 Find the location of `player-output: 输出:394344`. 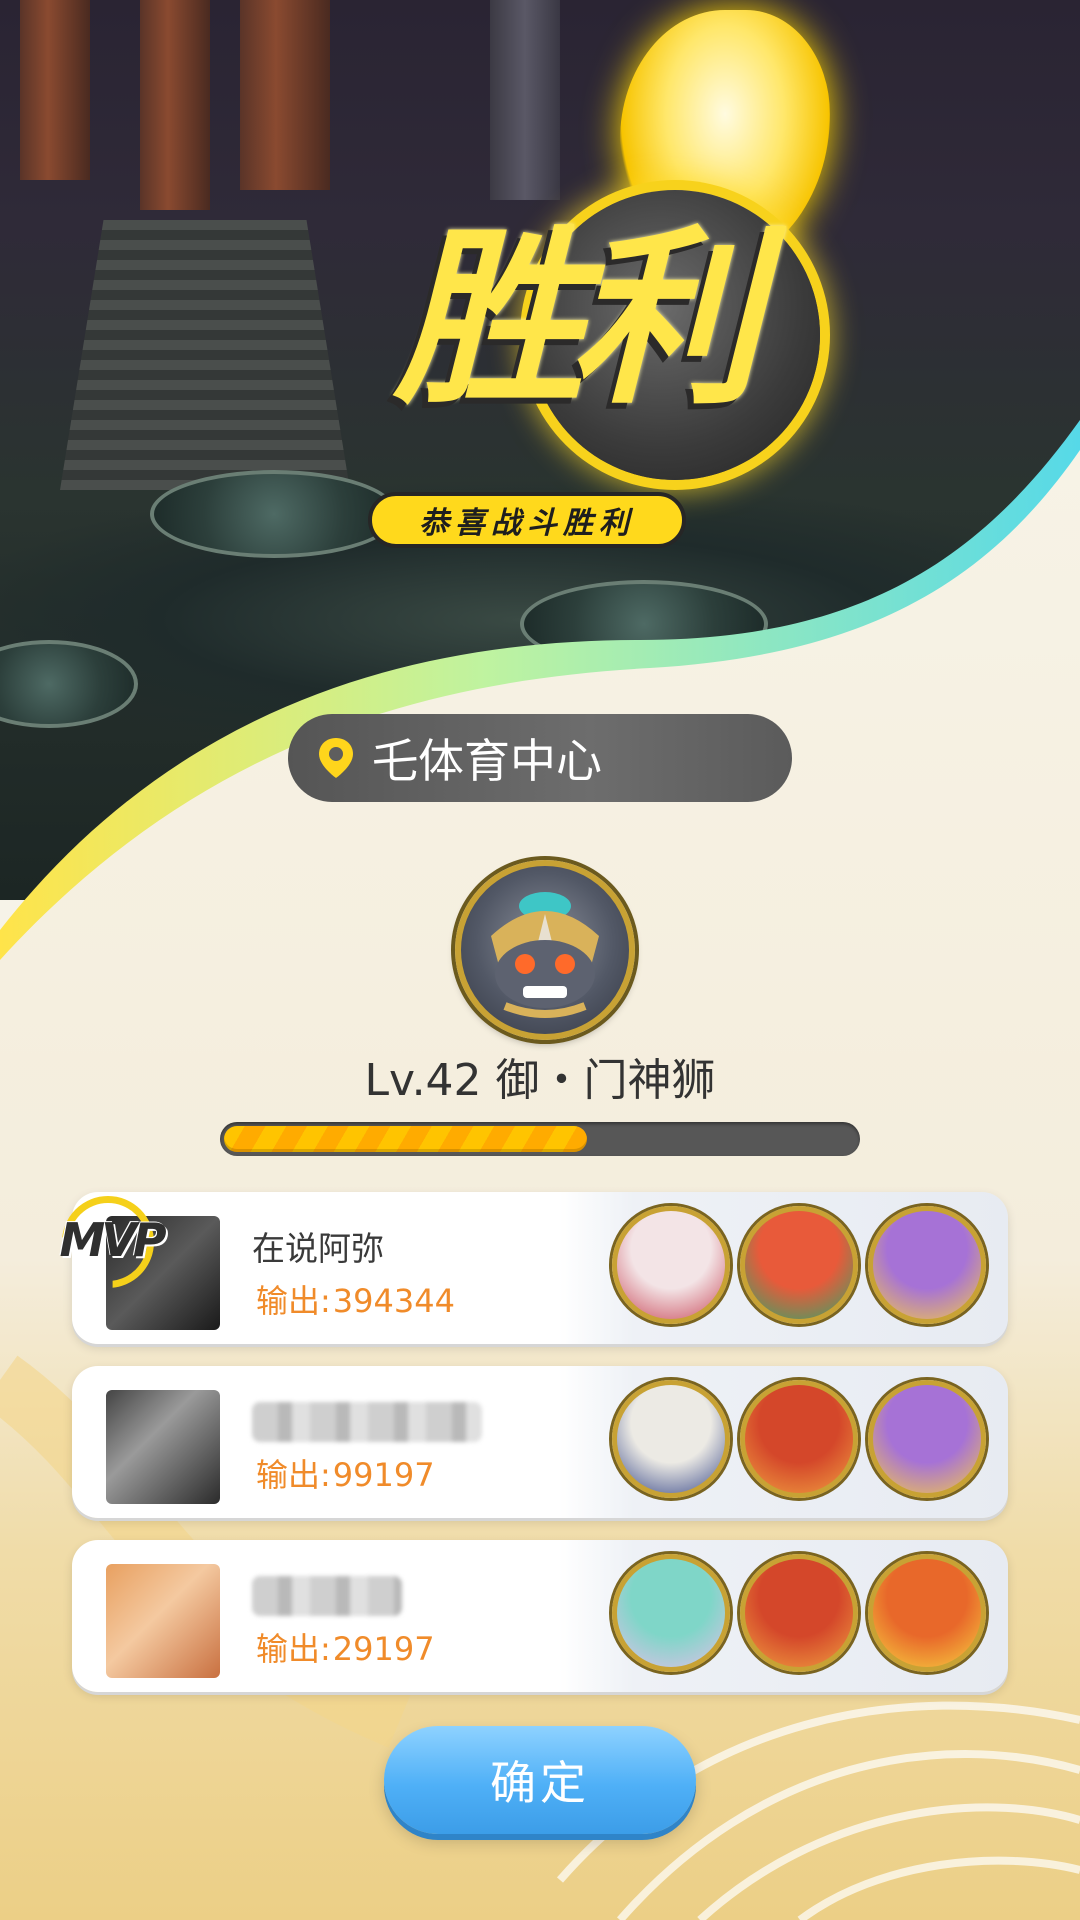

player-output: 输出:394344 is located at coordinates (355, 1299).